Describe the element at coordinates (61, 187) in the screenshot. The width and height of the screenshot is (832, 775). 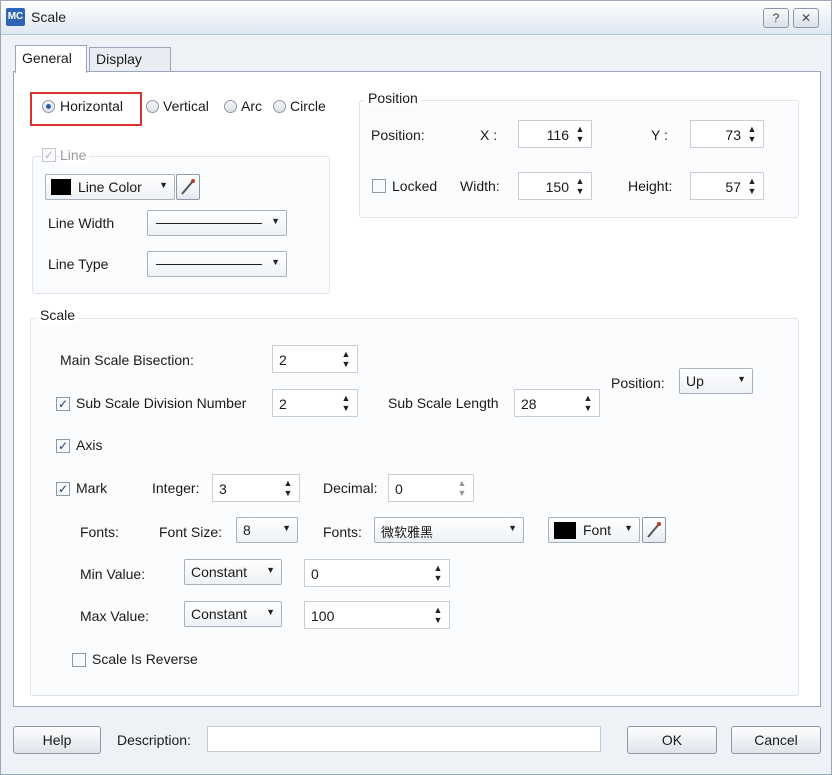
I see `line-color-swatch` at that location.